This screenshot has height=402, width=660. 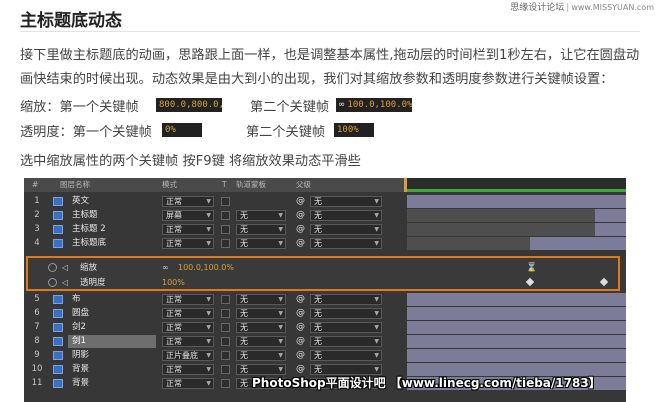 I want to click on work-area-bar, so click(x=515, y=190).